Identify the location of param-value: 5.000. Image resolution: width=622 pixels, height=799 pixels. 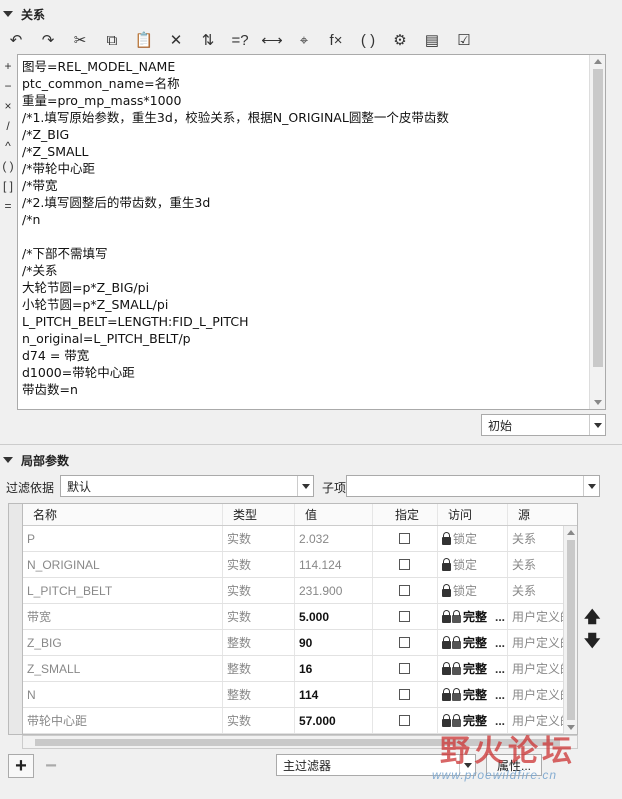
(334, 616).